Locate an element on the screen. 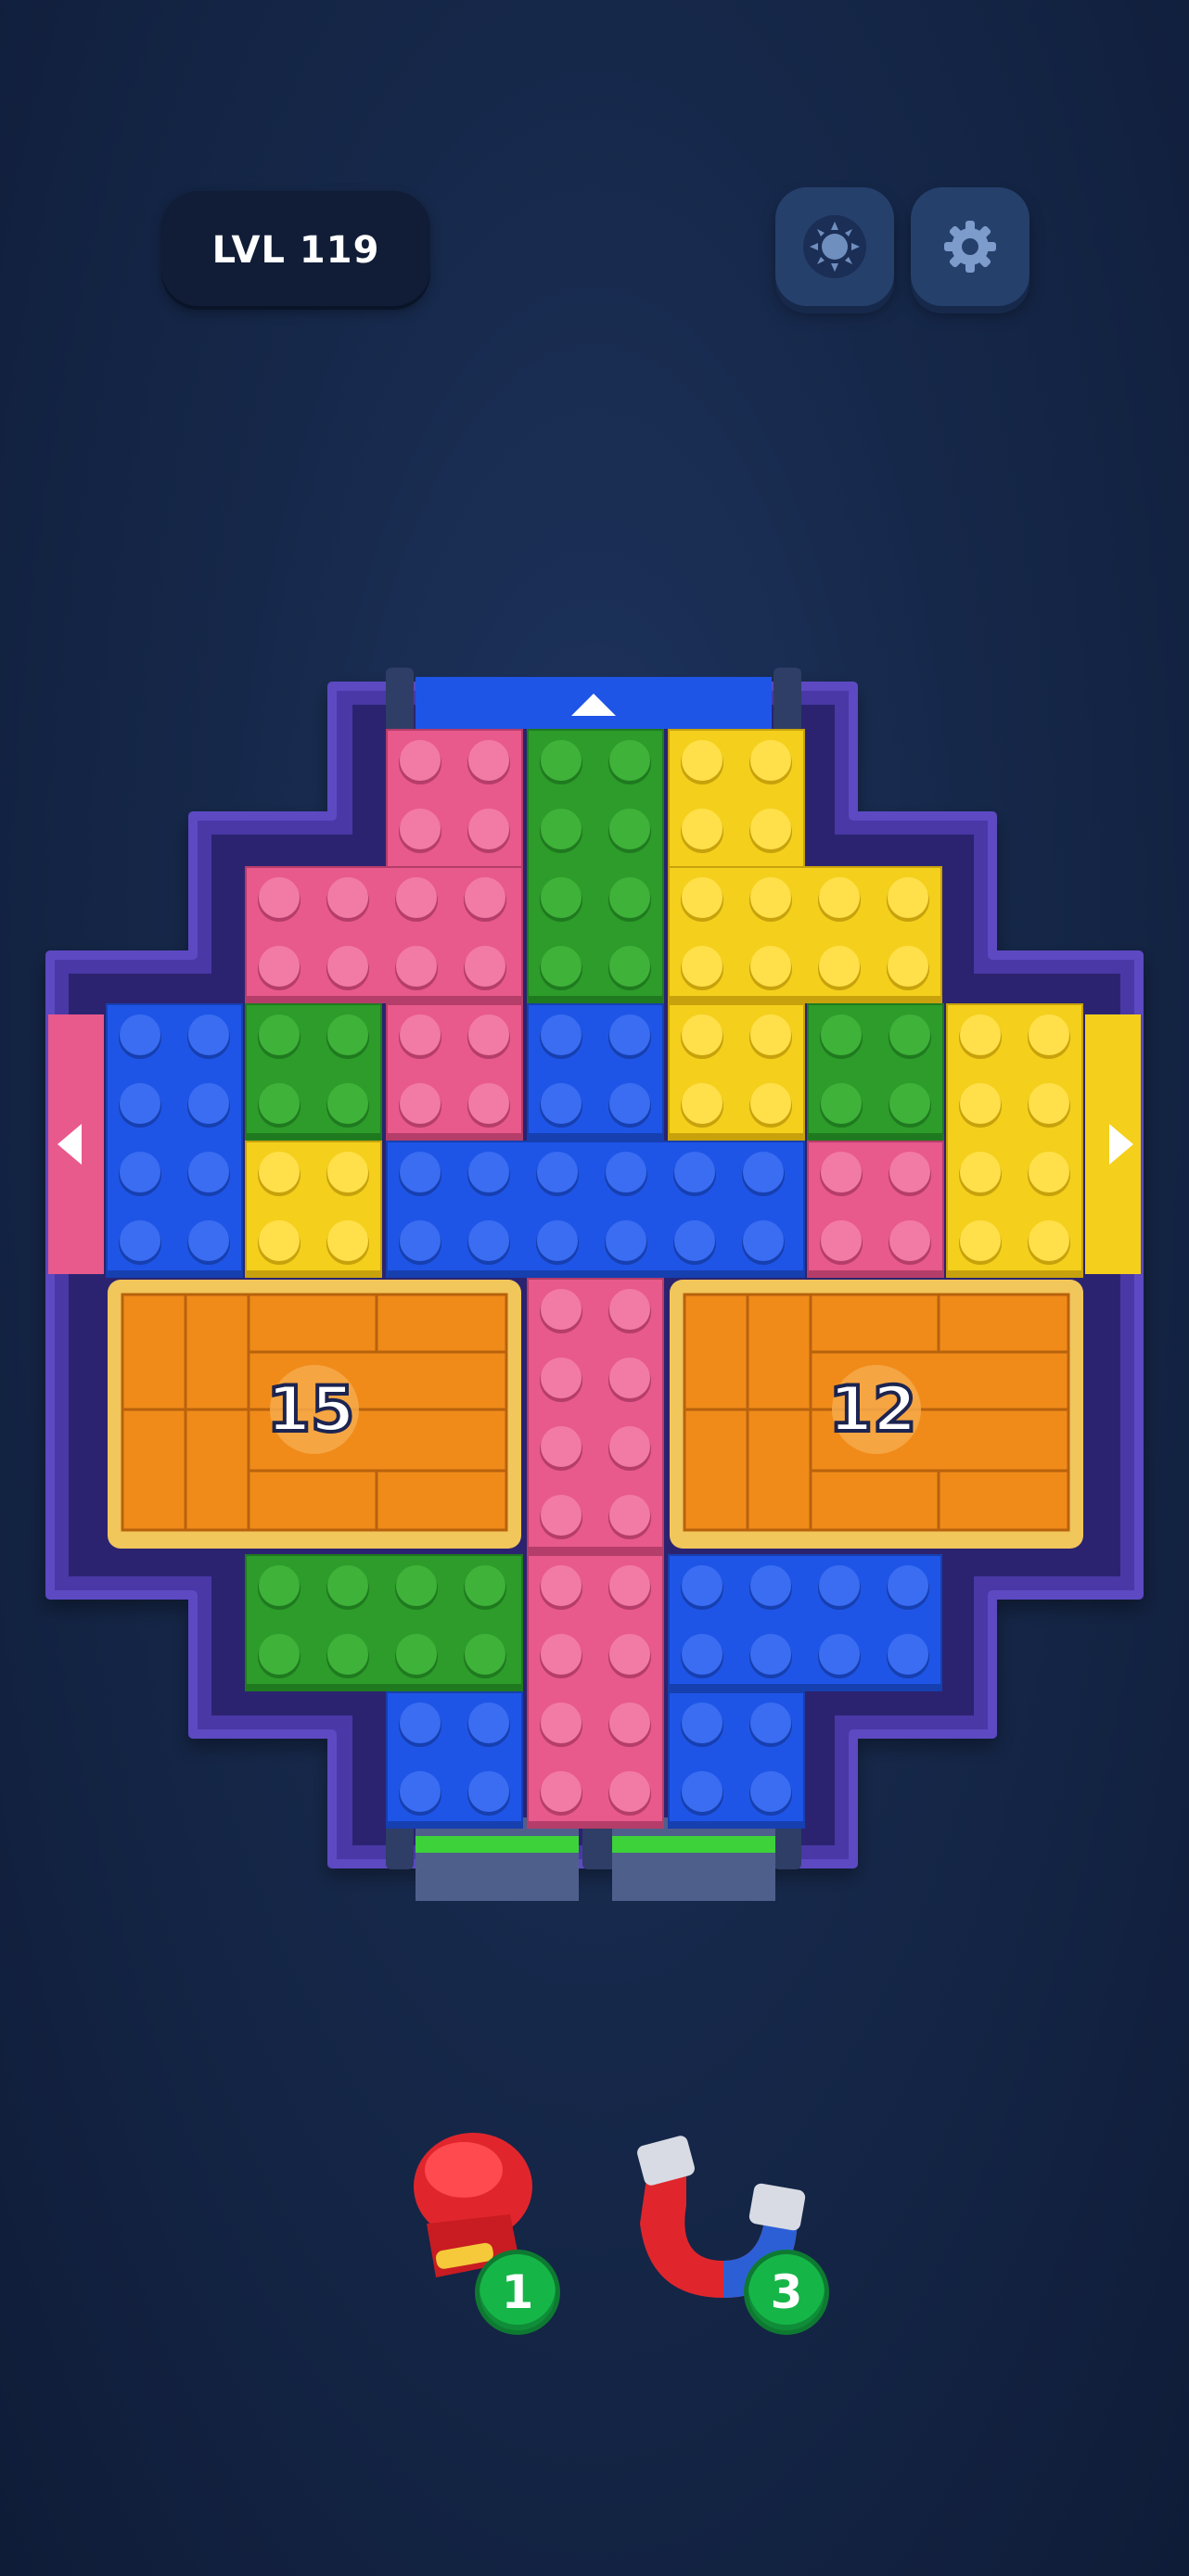  block-blue-bottom-left is located at coordinates (454, 1760).